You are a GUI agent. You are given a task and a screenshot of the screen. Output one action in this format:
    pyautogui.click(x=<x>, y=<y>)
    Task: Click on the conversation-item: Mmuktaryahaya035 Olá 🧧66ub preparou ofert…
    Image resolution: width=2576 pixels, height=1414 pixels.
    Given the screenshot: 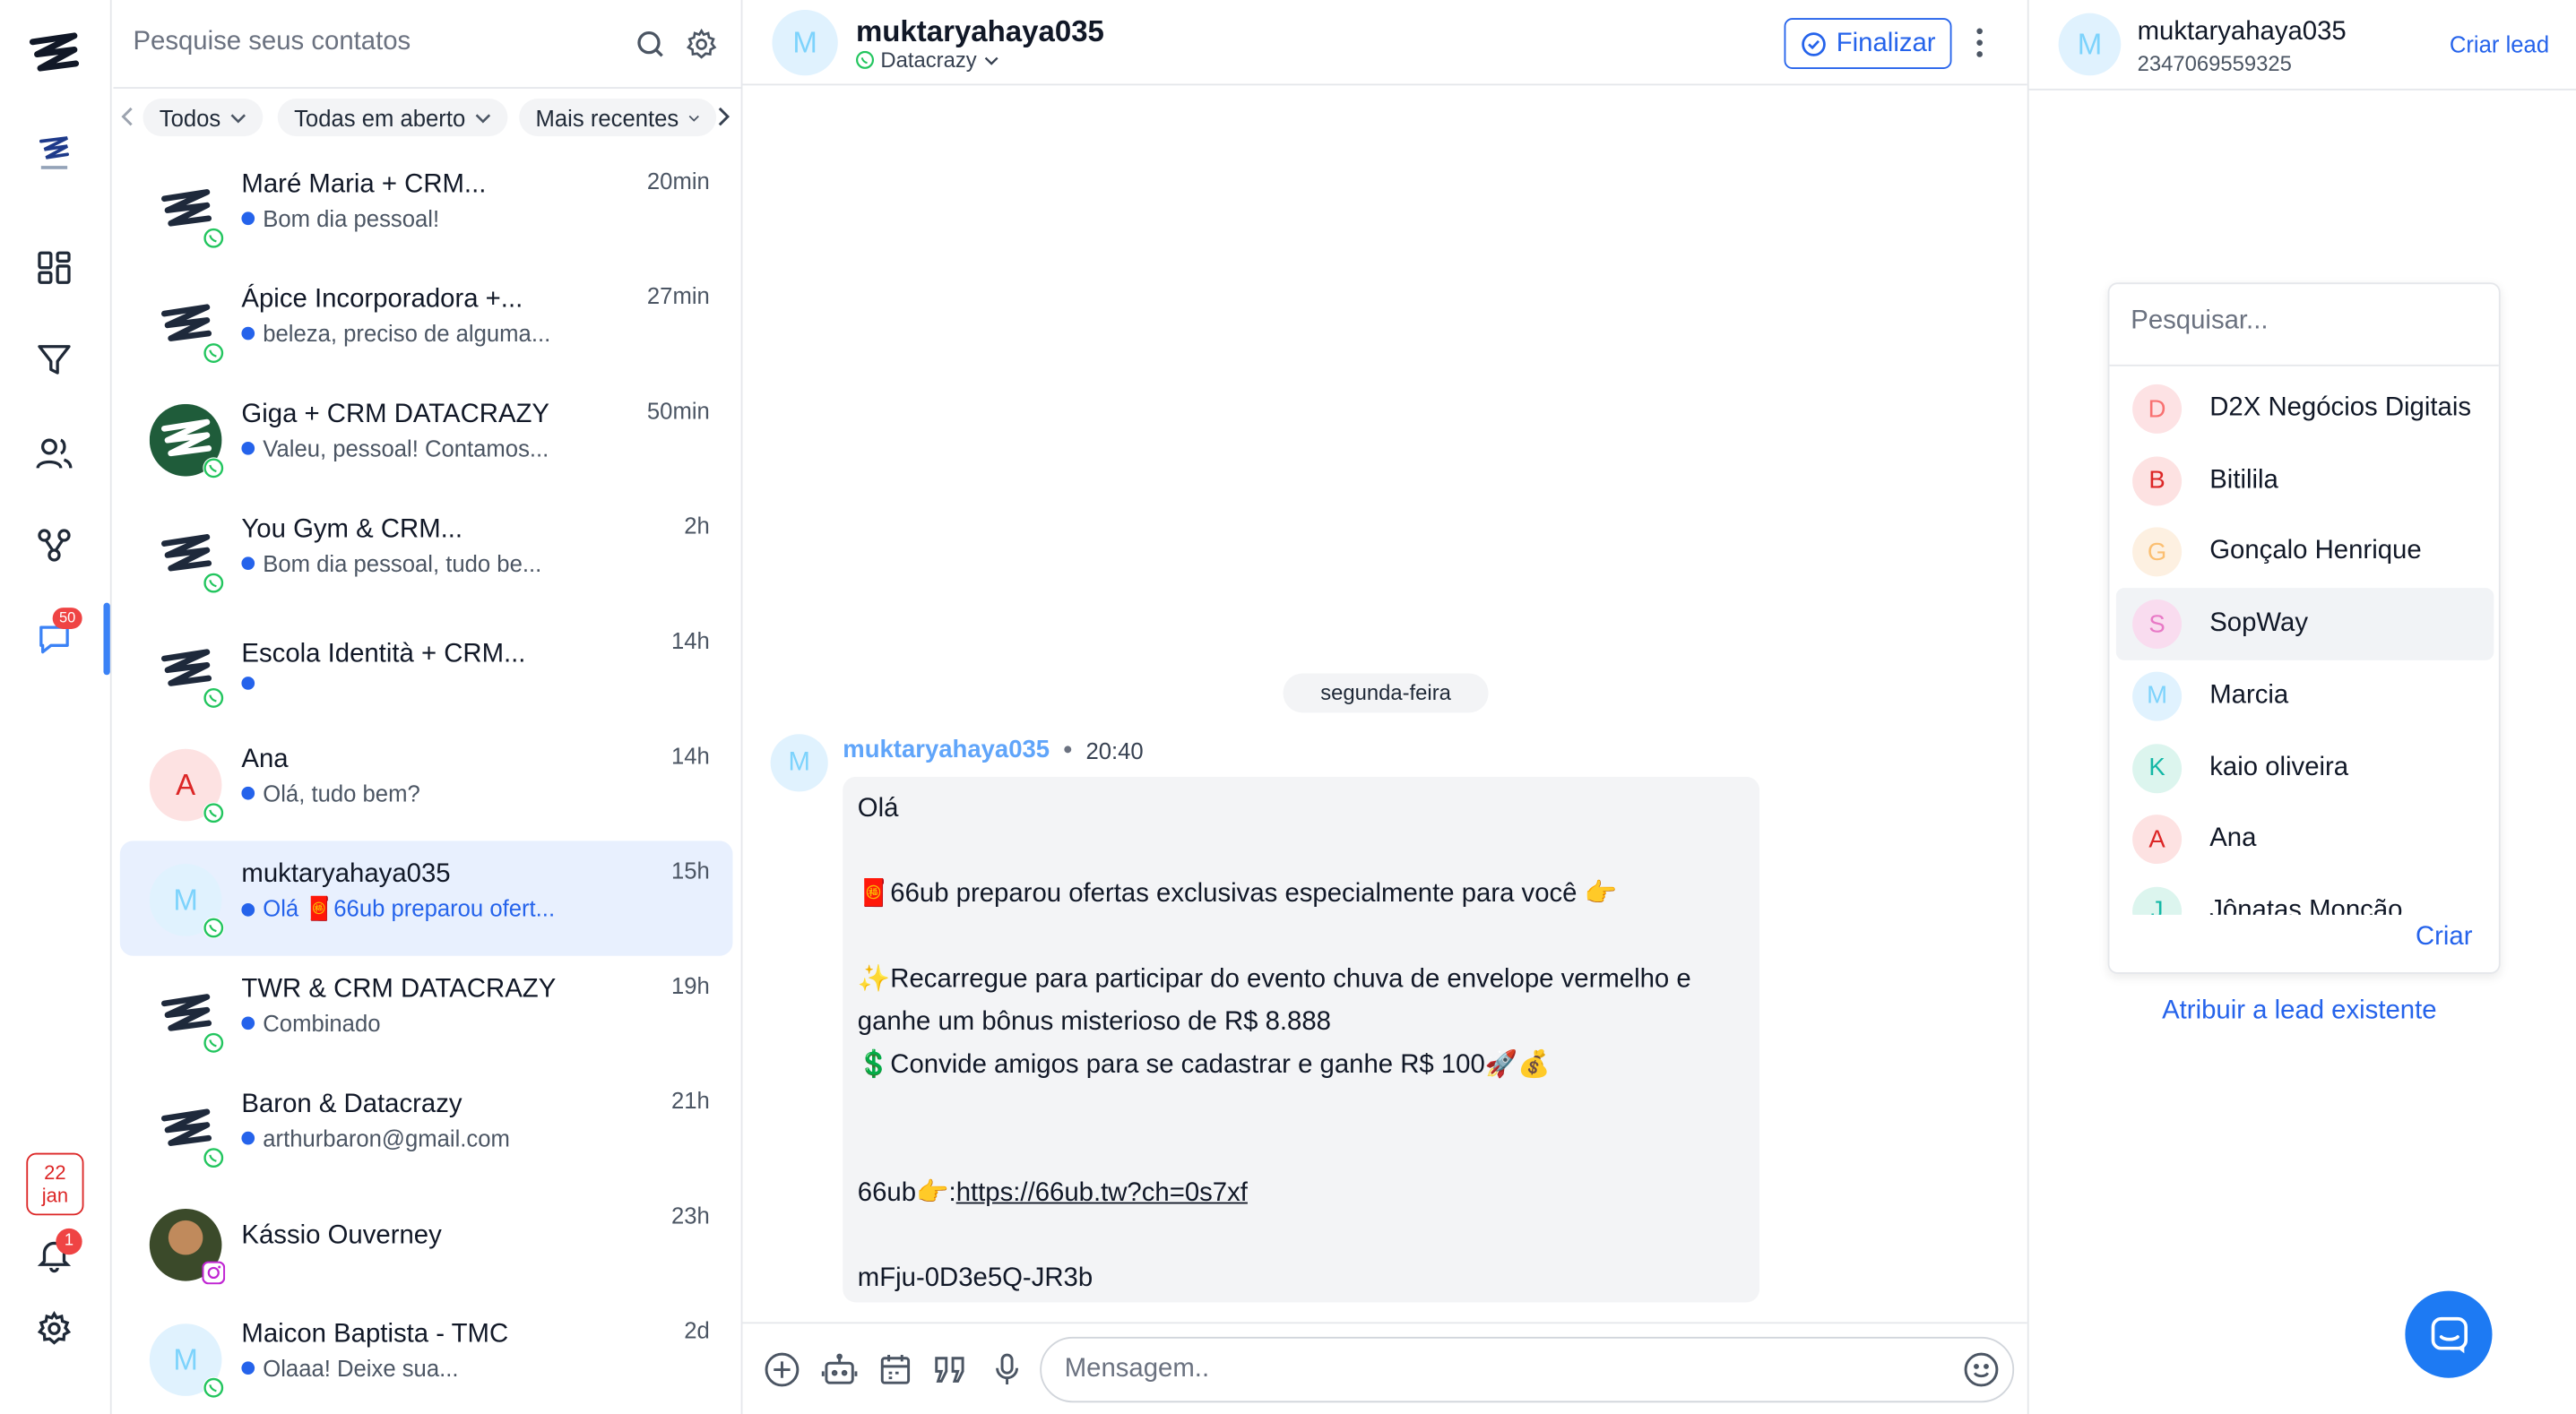 What is the action you would take?
    pyautogui.click(x=426, y=898)
    